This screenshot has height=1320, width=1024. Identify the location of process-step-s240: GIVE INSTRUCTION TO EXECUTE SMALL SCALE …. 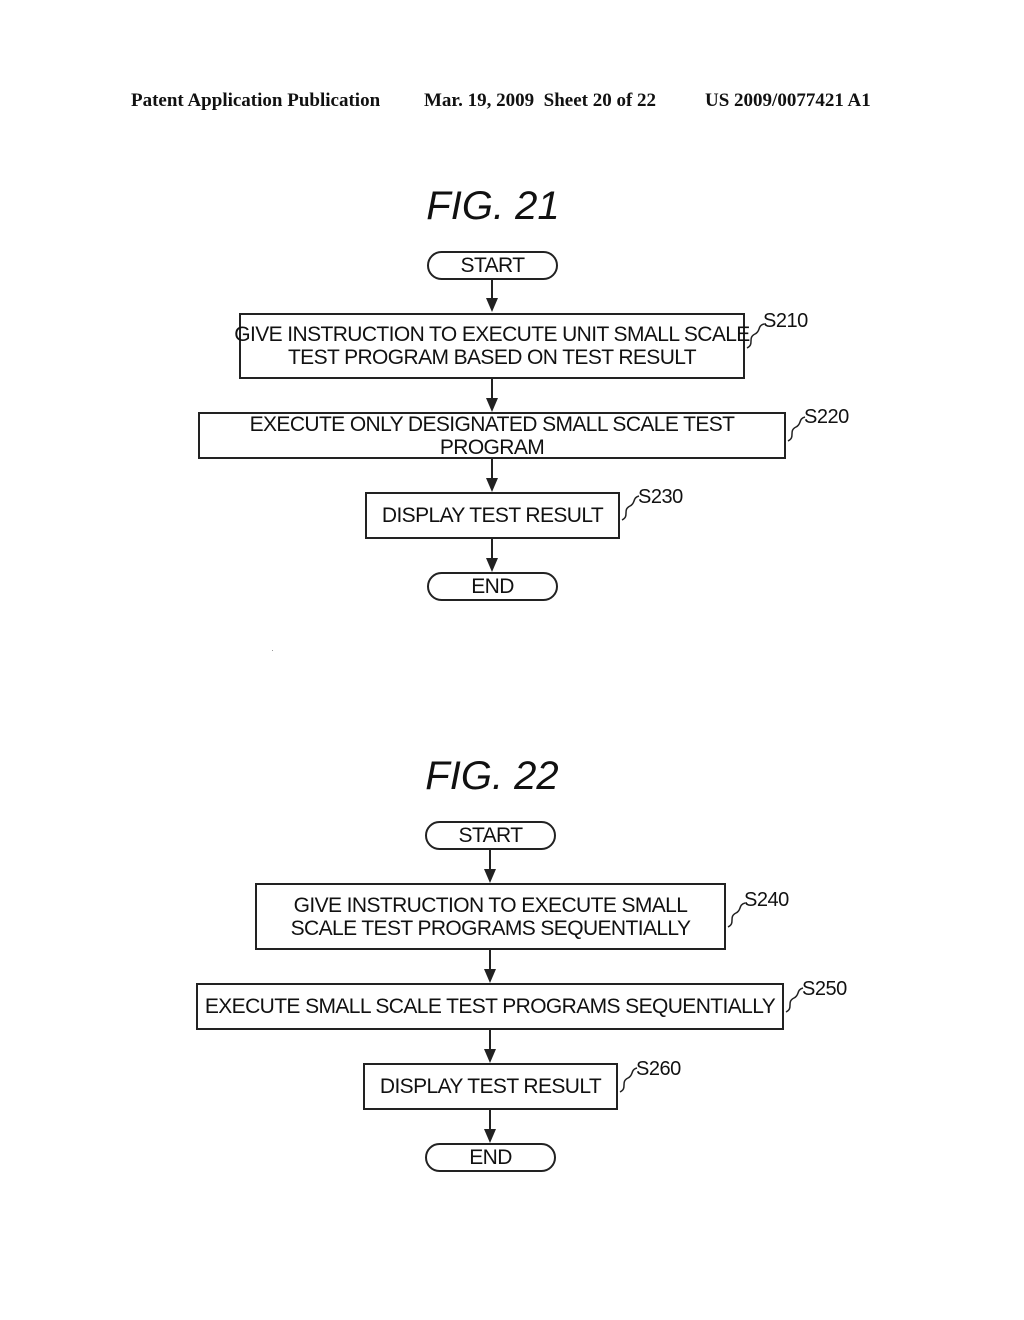
(490, 916).